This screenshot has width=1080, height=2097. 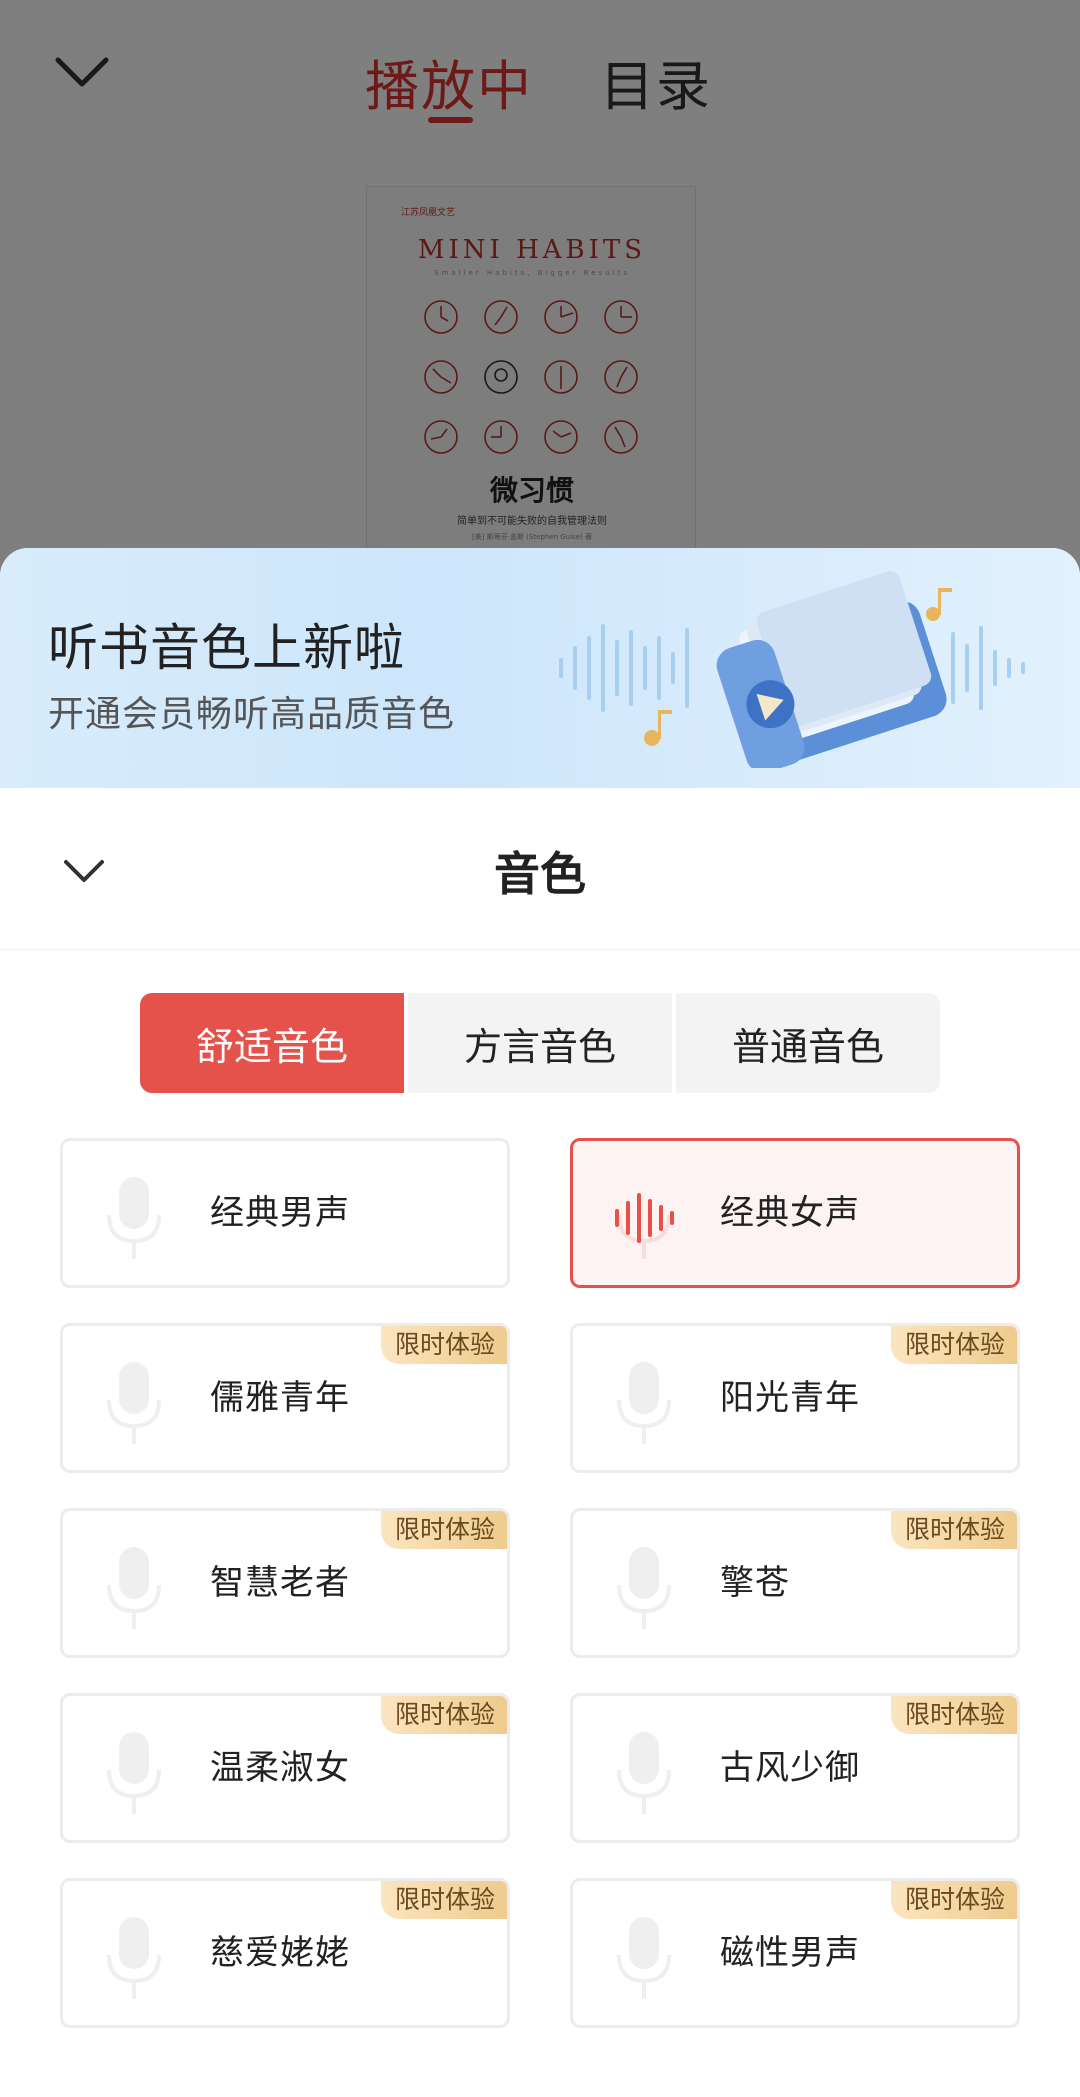 I want to click on voice-card-label: 经典男声, so click(x=280, y=1213).